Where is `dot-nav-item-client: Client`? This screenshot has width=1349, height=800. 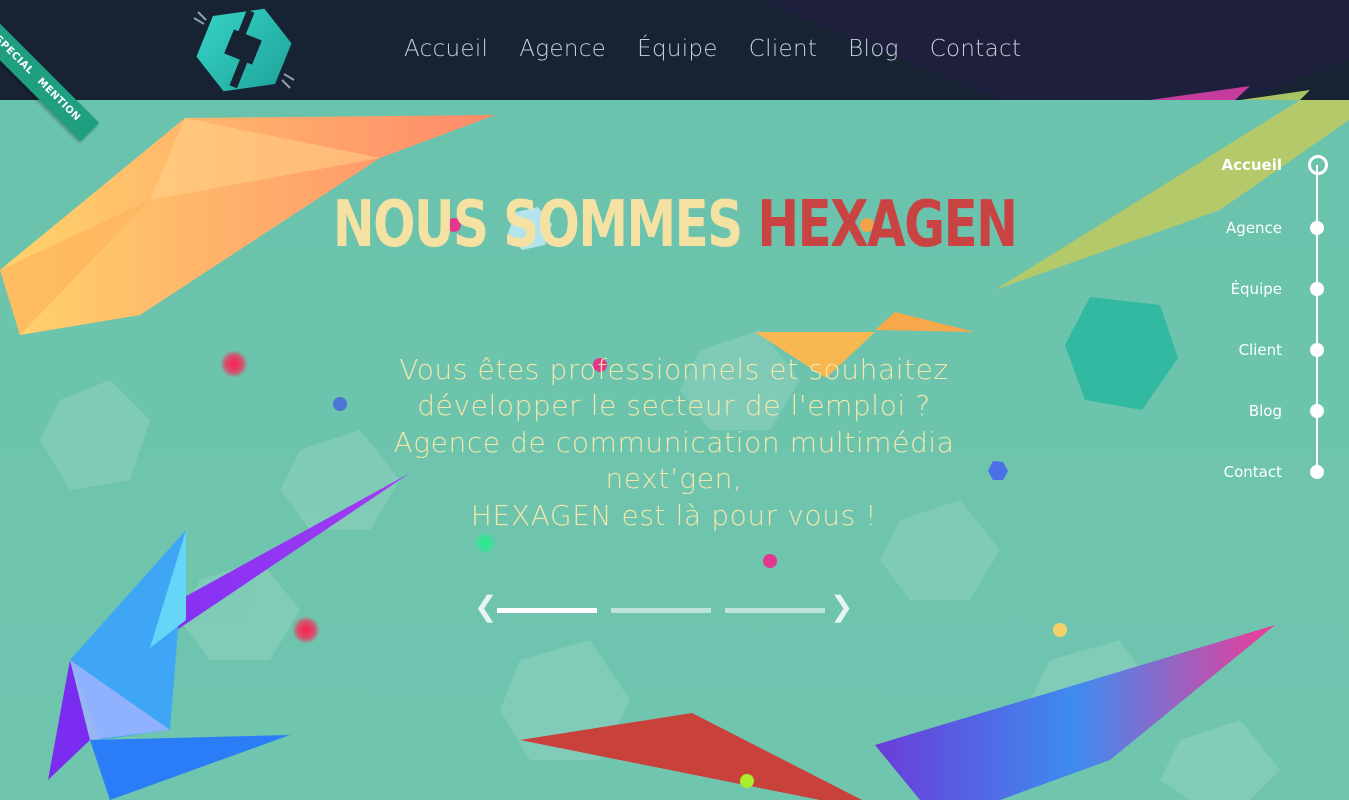
dot-nav-item-client: Client is located at coordinates (1270, 350).